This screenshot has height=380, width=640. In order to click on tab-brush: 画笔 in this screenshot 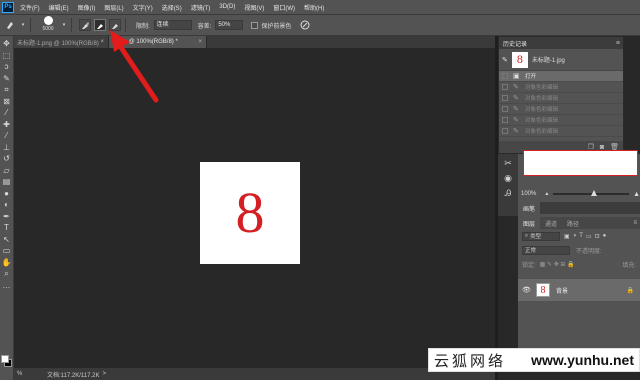, I will do `click(529, 208)`.